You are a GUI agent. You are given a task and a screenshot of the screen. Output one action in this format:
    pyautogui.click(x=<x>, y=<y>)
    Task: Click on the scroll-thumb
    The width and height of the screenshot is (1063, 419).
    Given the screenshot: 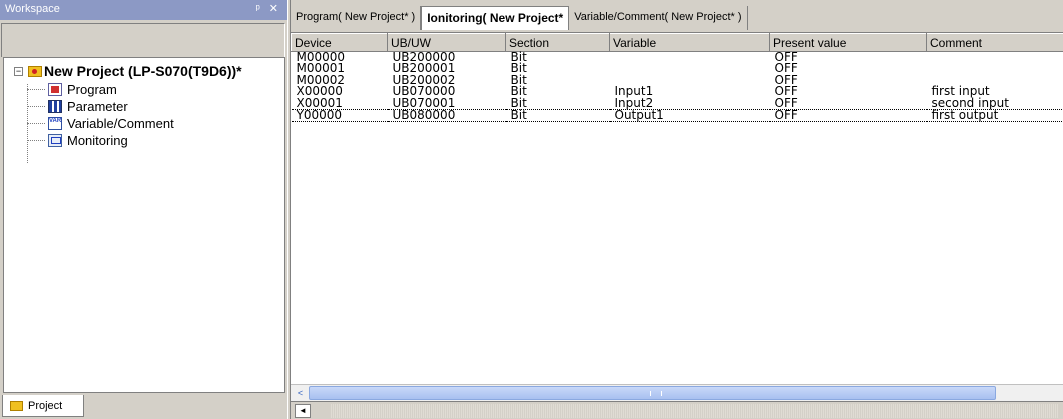 What is the action you would take?
    pyautogui.click(x=652, y=393)
    